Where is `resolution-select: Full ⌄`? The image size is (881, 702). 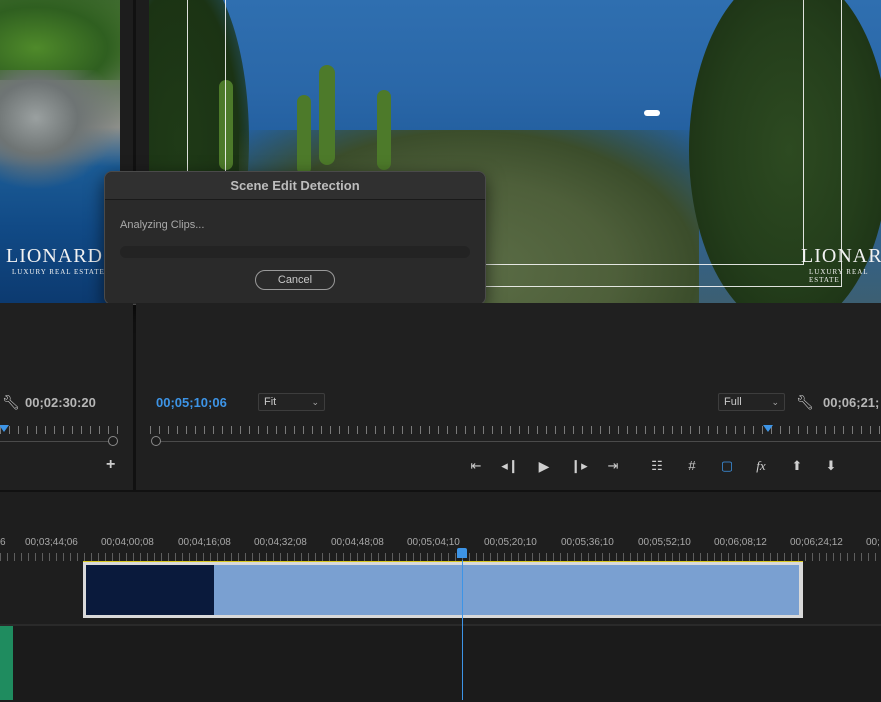 resolution-select: Full ⌄ is located at coordinates (751, 402).